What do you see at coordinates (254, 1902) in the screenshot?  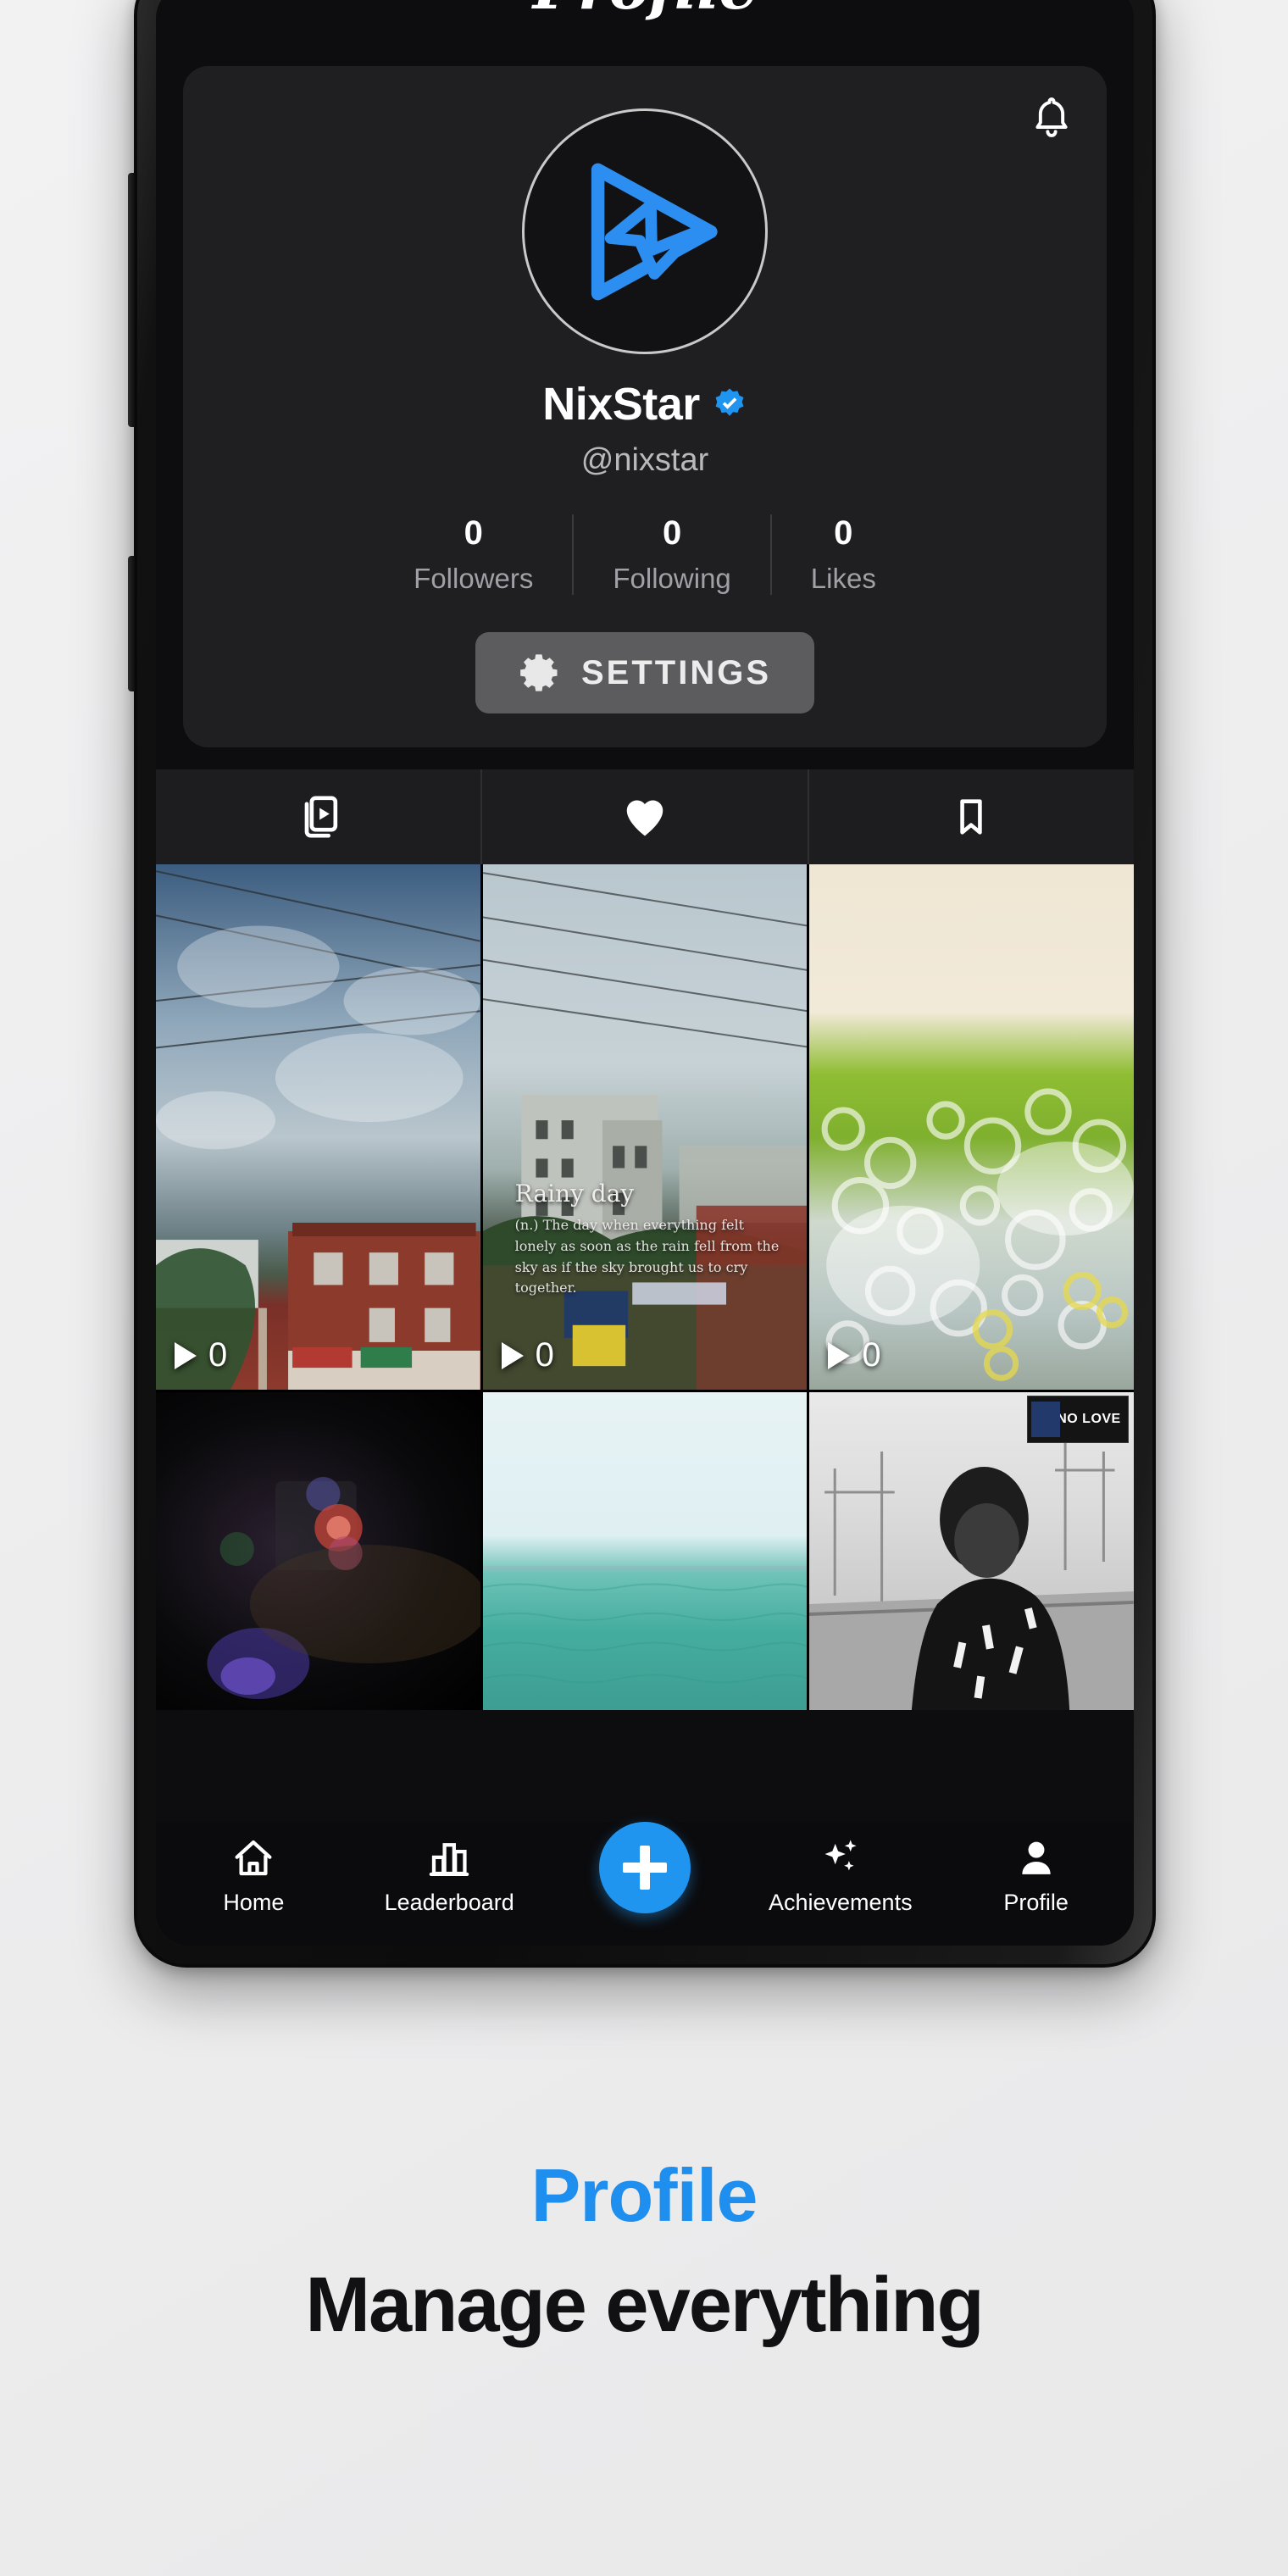 I see `nav-label: Home` at bounding box center [254, 1902].